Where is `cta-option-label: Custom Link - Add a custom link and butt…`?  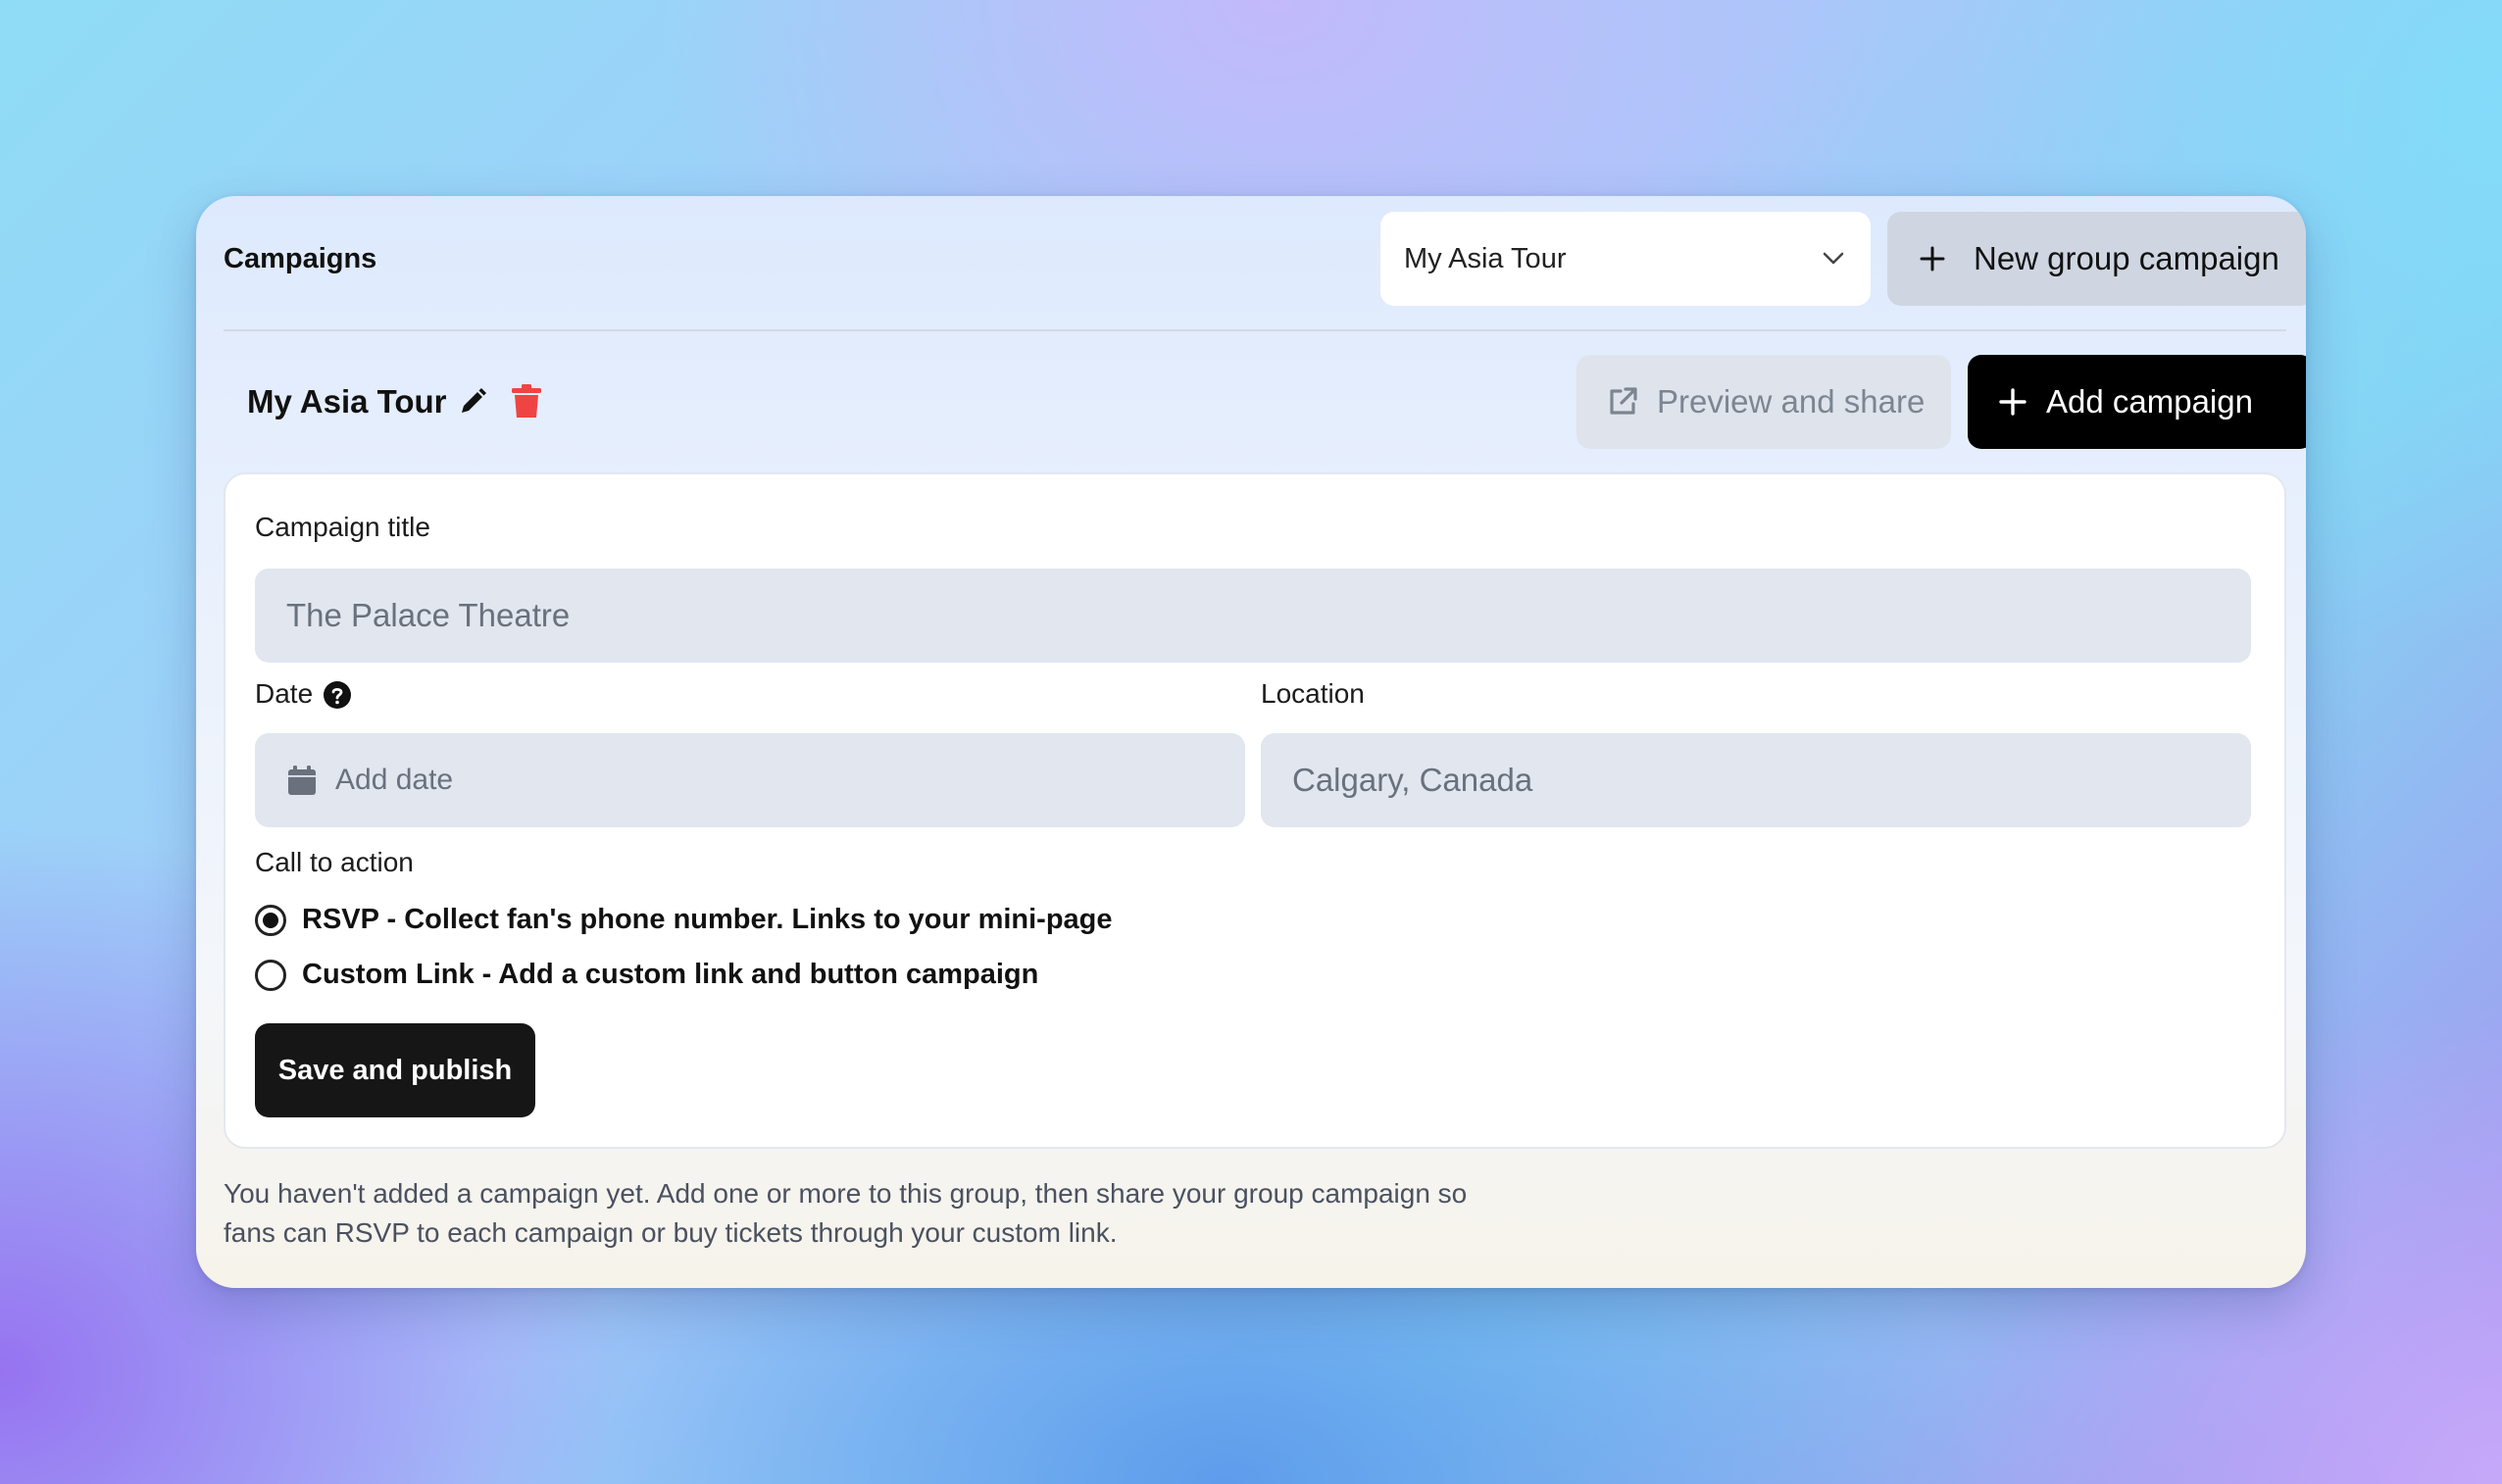
cta-option-label: Custom Link - Add a custom link and butt… is located at coordinates (670, 975).